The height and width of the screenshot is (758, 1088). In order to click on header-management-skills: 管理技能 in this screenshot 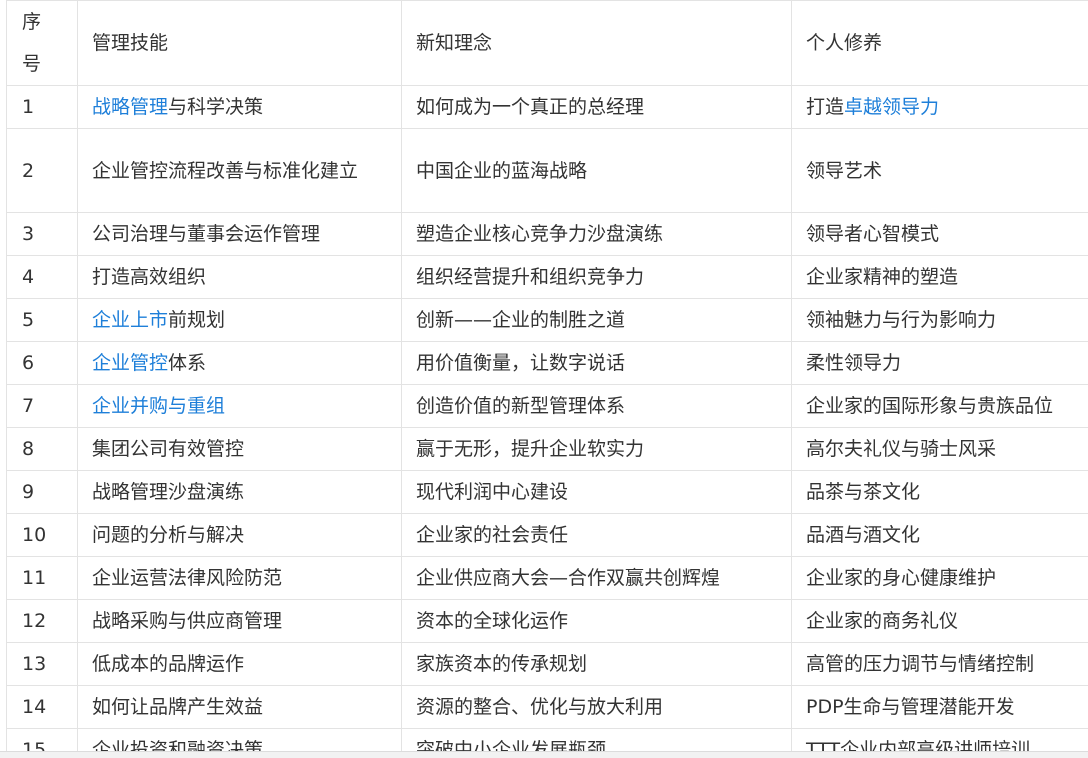, I will do `click(239, 43)`.